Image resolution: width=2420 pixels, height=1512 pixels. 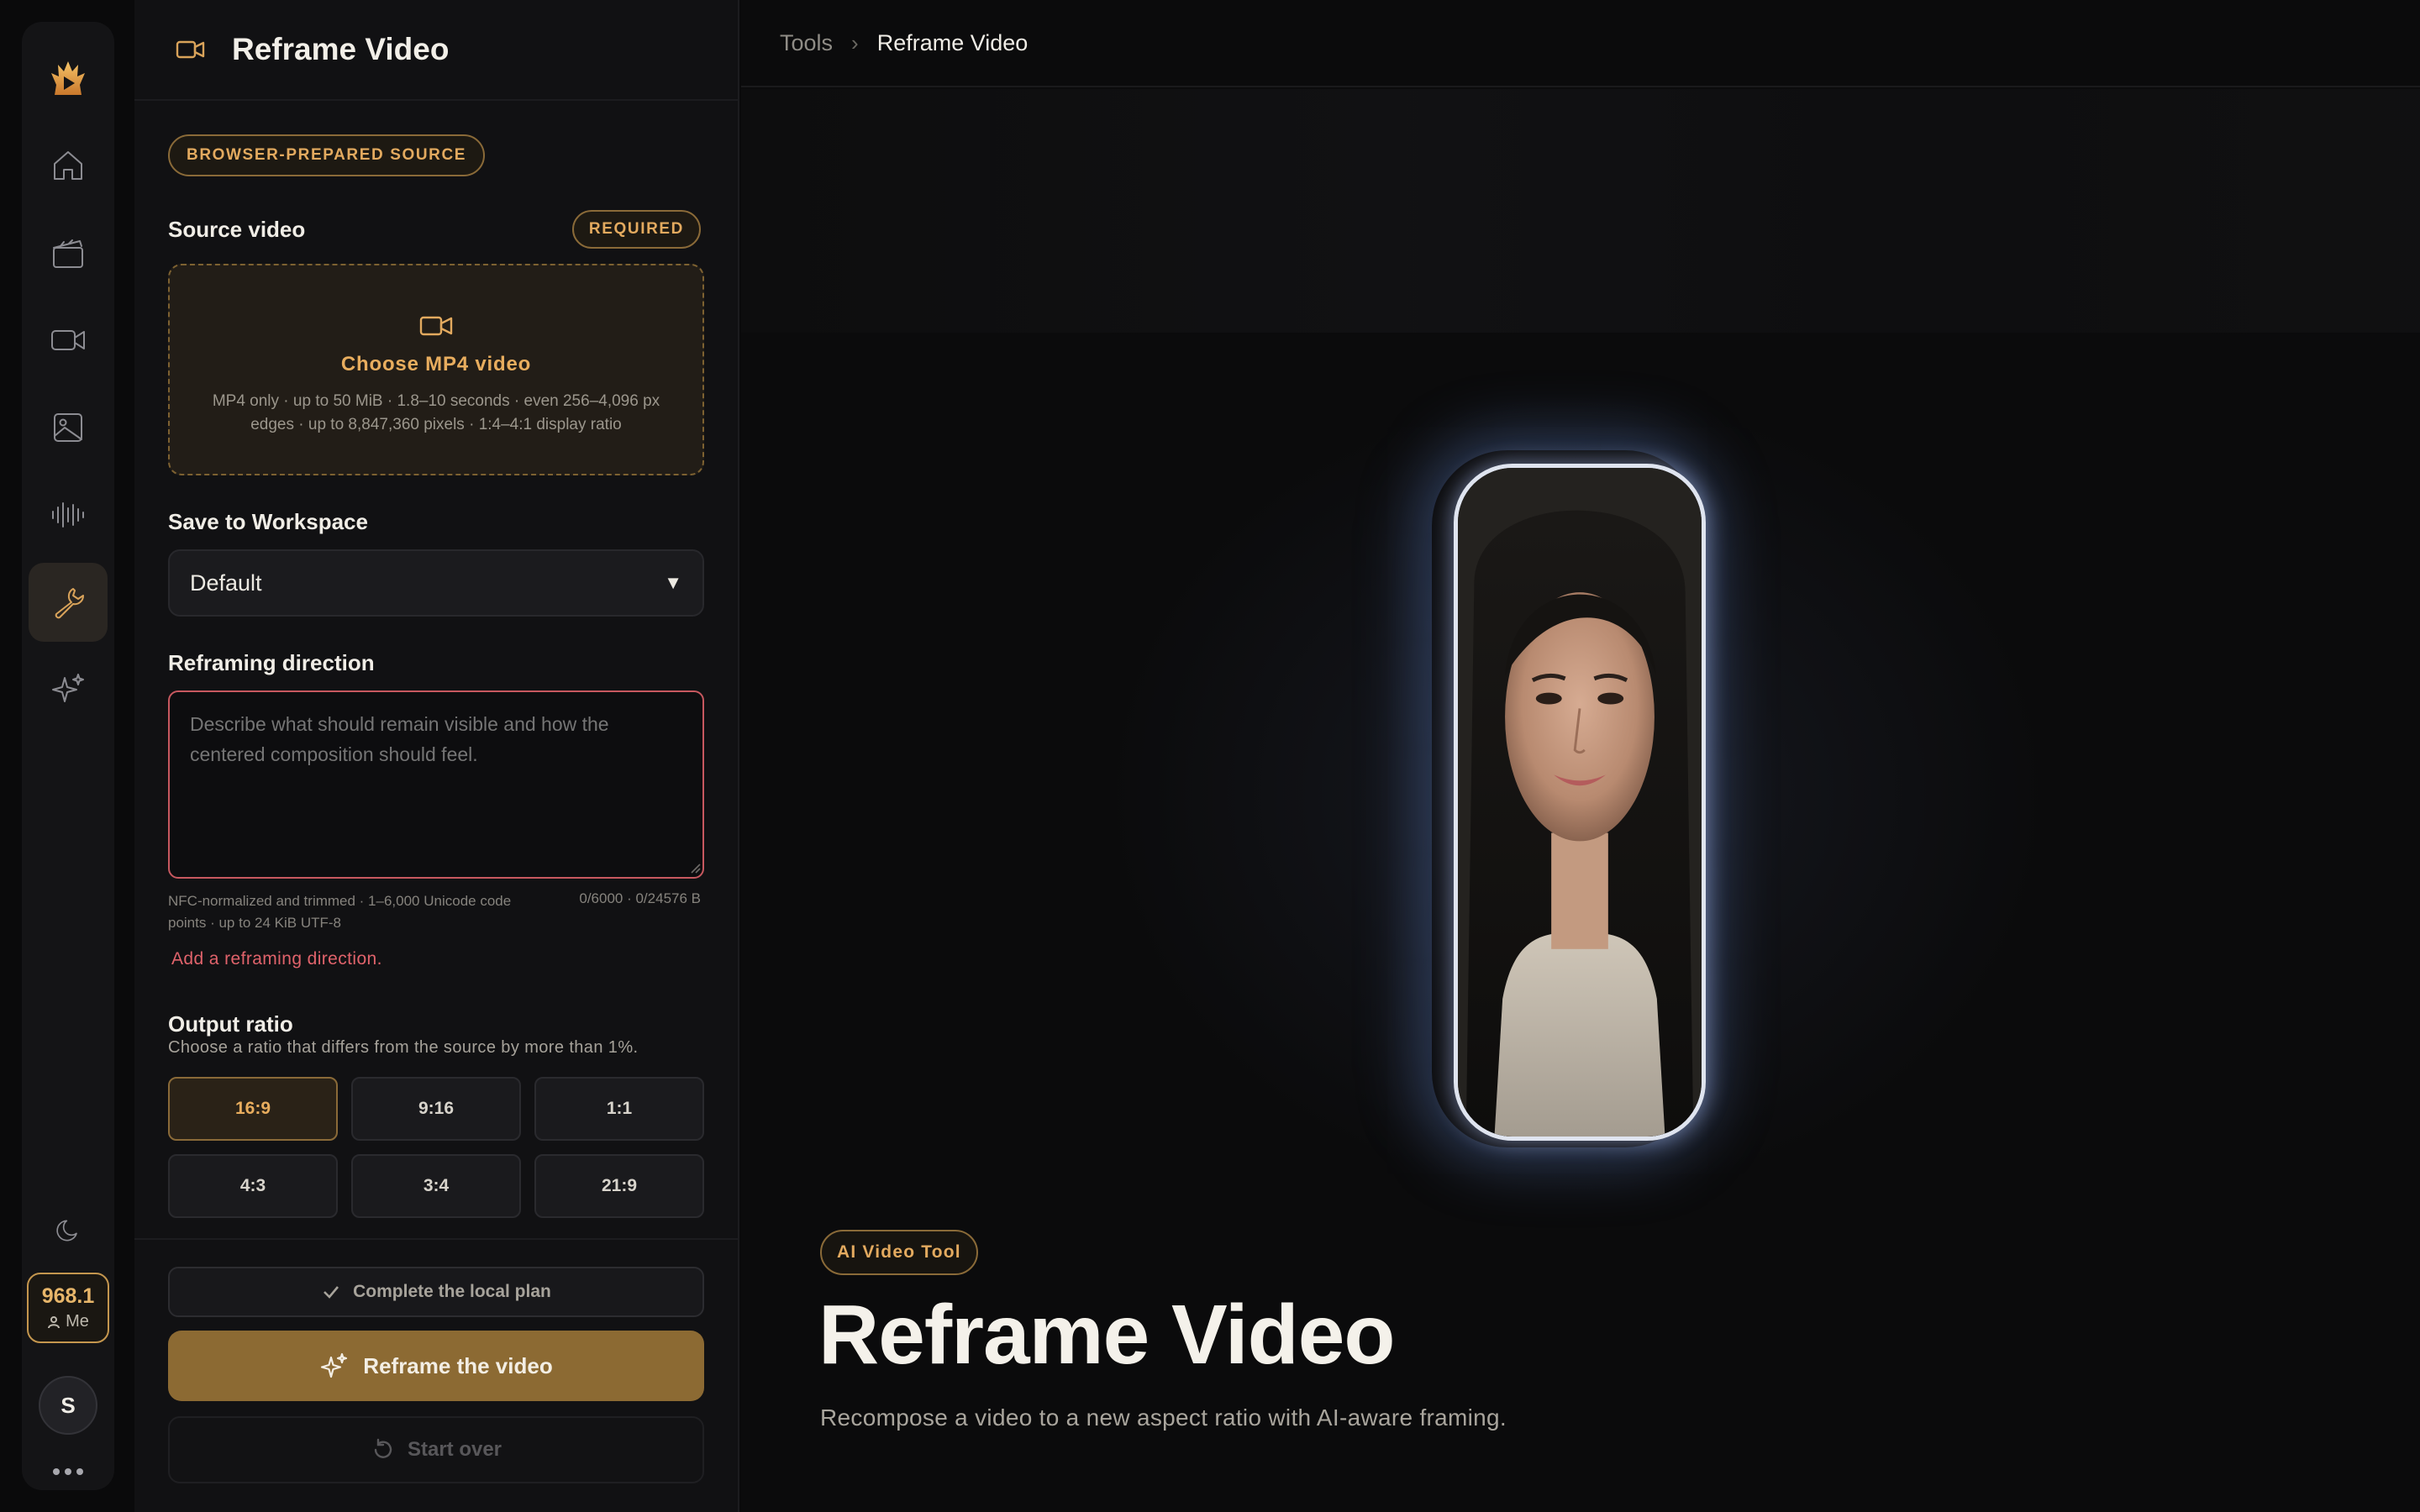 What do you see at coordinates (68, 514) in the screenshot?
I see `audio-waveform-icon` at bounding box center [68, 514].